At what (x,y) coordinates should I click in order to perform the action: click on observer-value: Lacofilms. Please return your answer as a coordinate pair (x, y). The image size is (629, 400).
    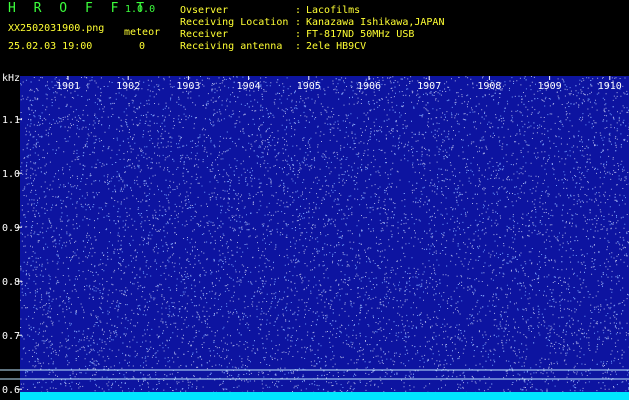
    Looking at the image, I should click on (333, 10).